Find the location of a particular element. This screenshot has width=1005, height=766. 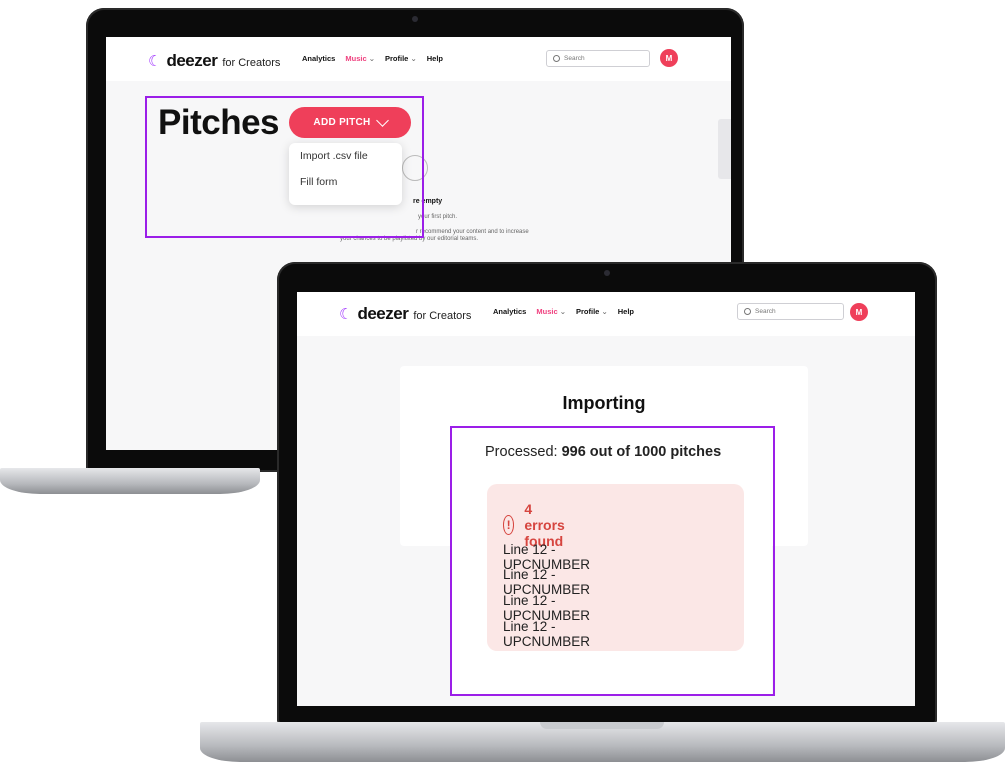

highlight-add-pitch-menu is located at coordinates (284, 167).